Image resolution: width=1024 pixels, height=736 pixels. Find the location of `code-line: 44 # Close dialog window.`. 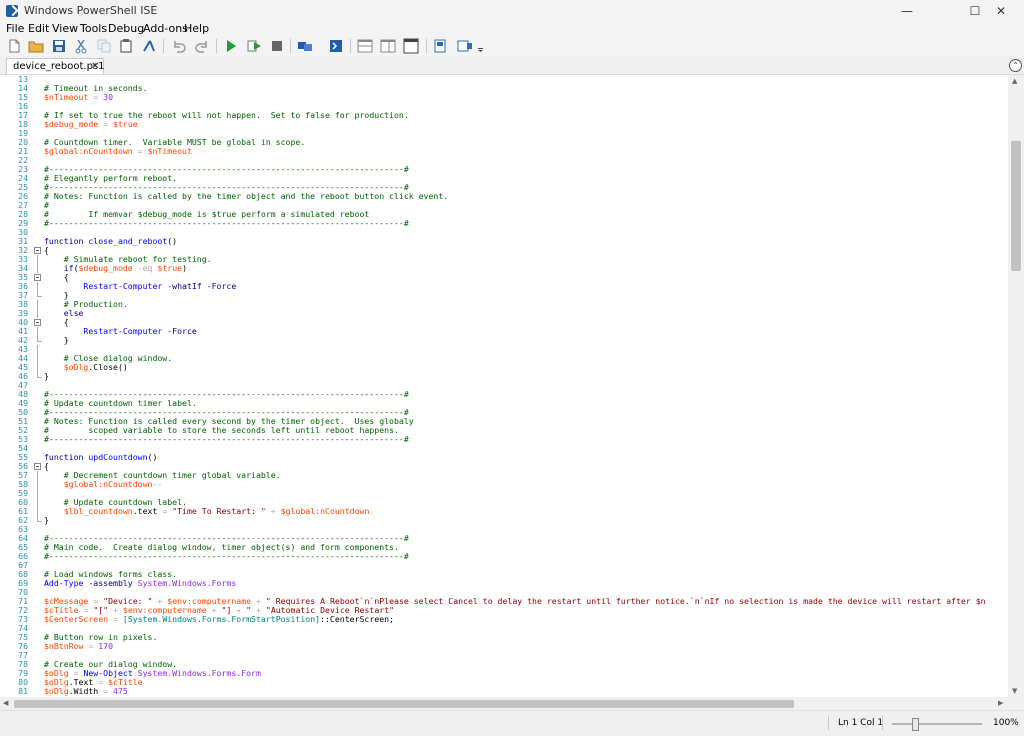

code-line: 44 # Close dialog window. is located at coordinates (504, 358).